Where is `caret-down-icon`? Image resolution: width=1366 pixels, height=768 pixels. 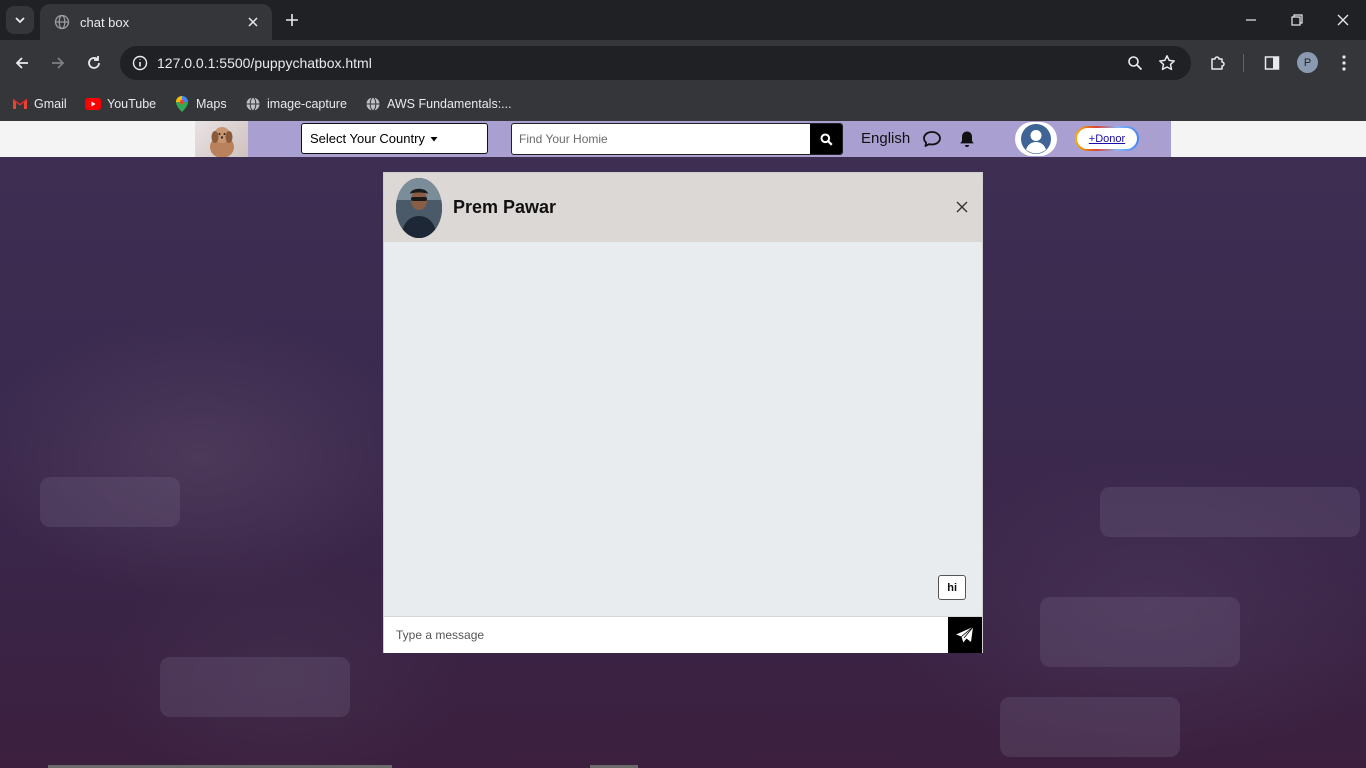 caret-down-icon is located at coordinates (434, 138).